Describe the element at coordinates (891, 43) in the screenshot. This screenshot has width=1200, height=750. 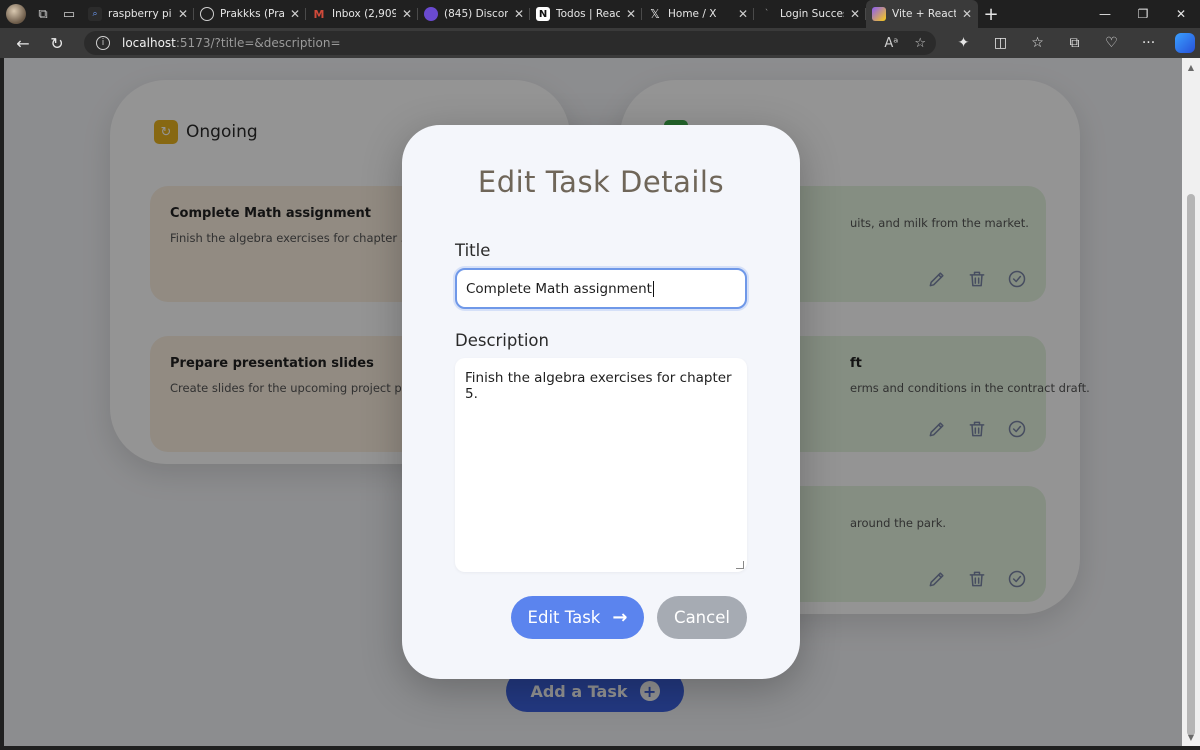
I see `read-aloud-icon: Aᵃ` at that location.